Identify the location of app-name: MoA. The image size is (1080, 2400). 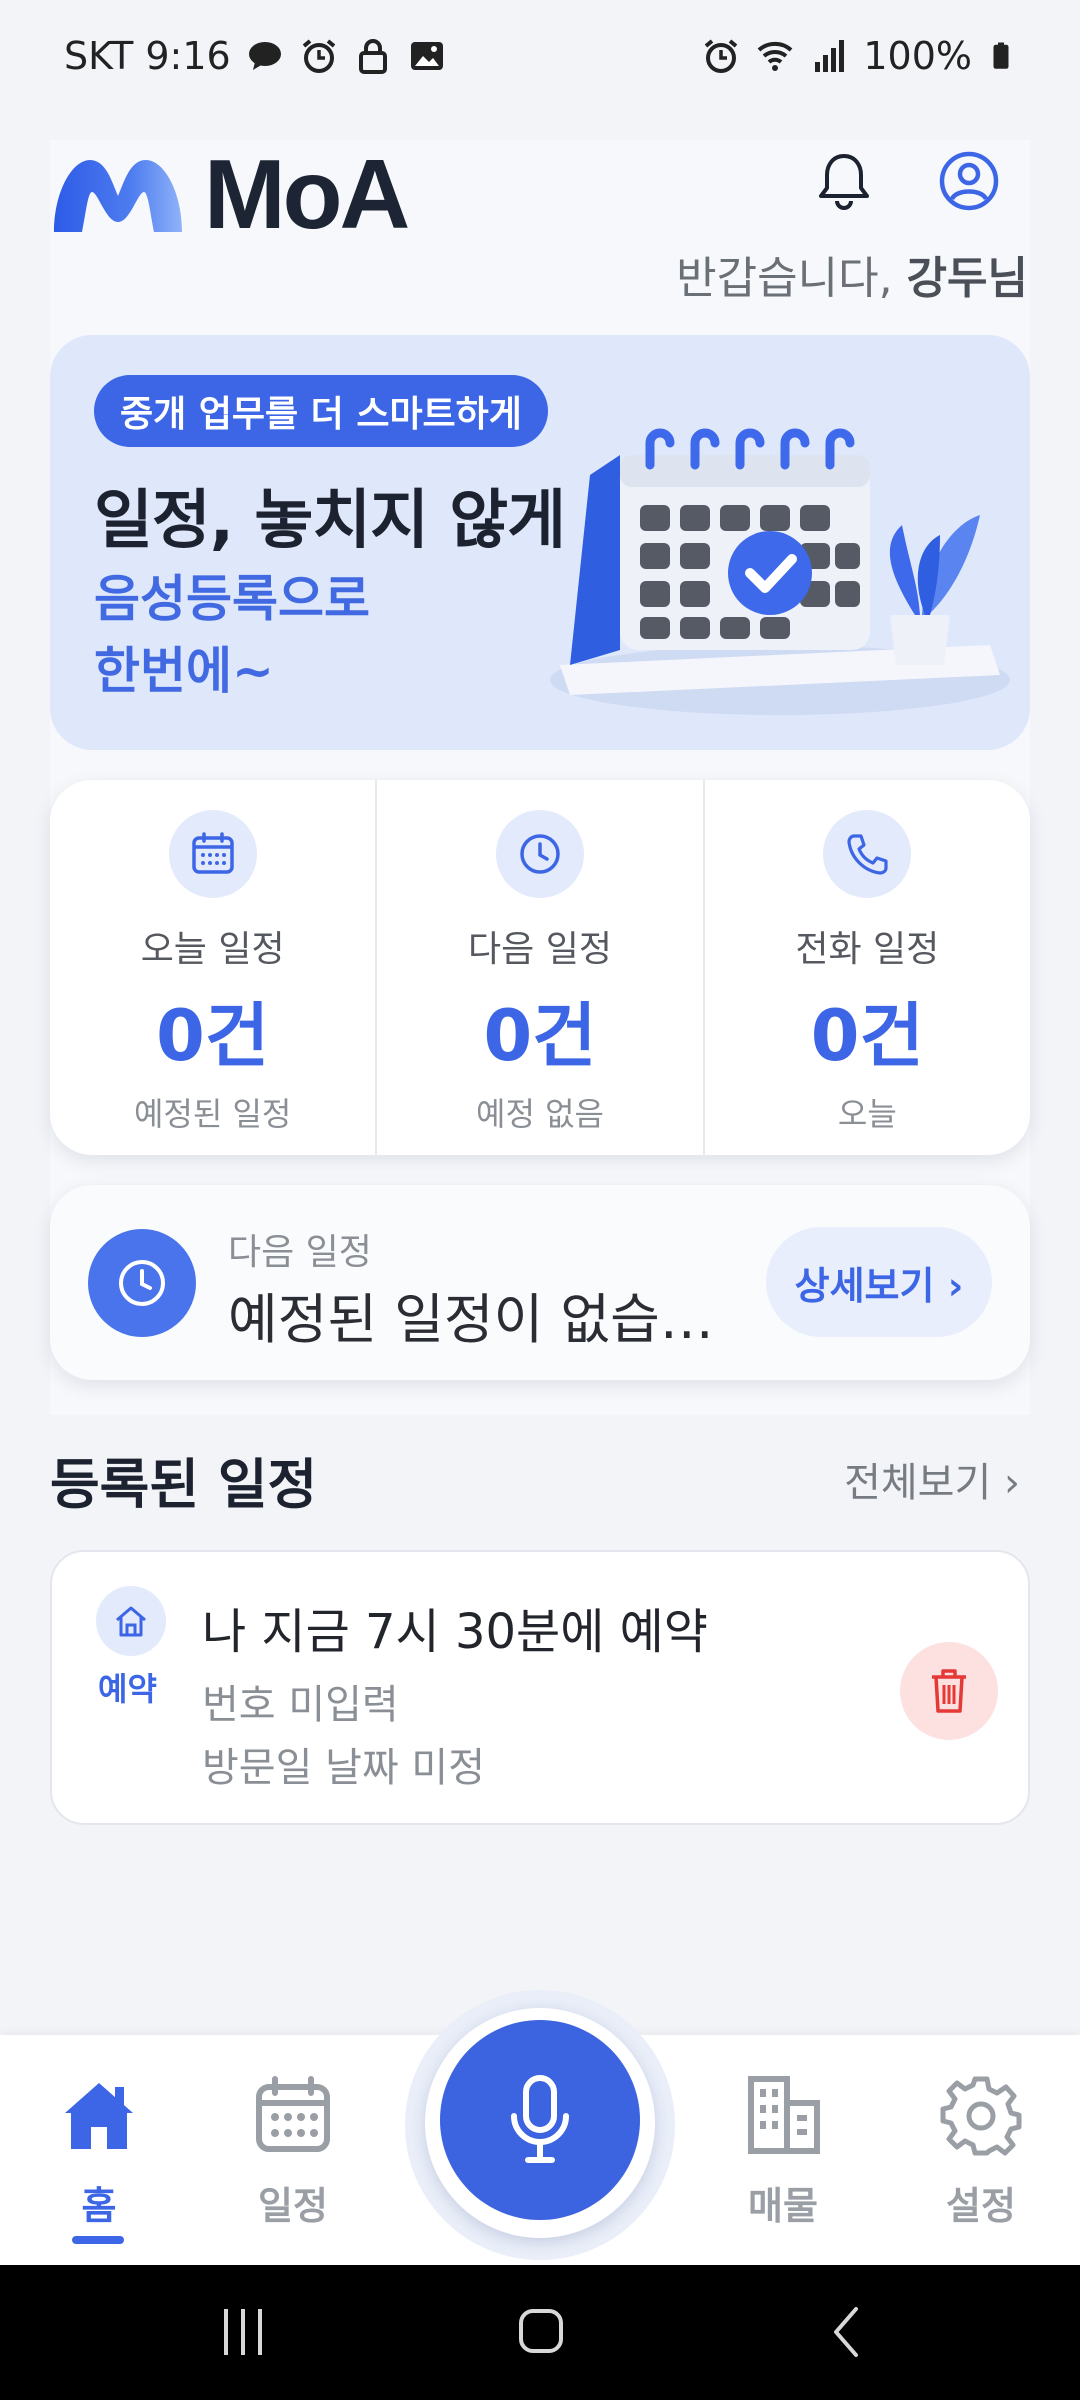
(307, 194).